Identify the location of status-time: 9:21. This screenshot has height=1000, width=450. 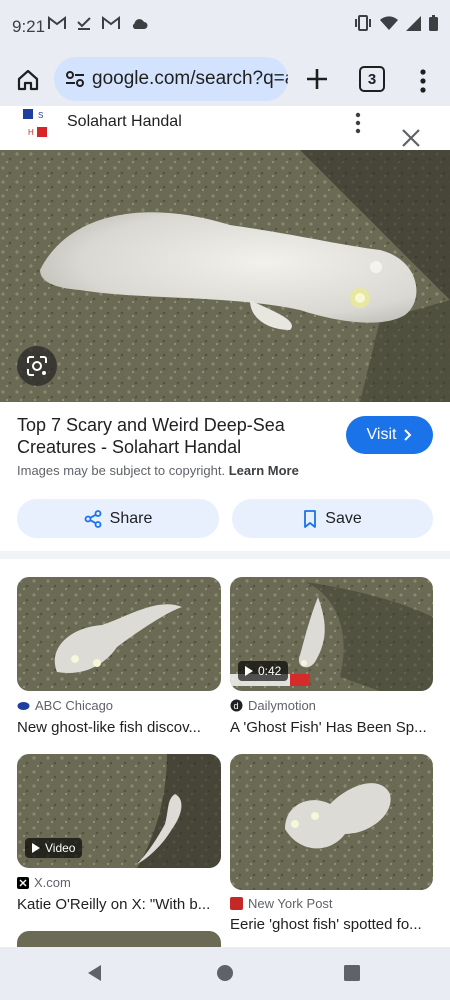
(29, 26).